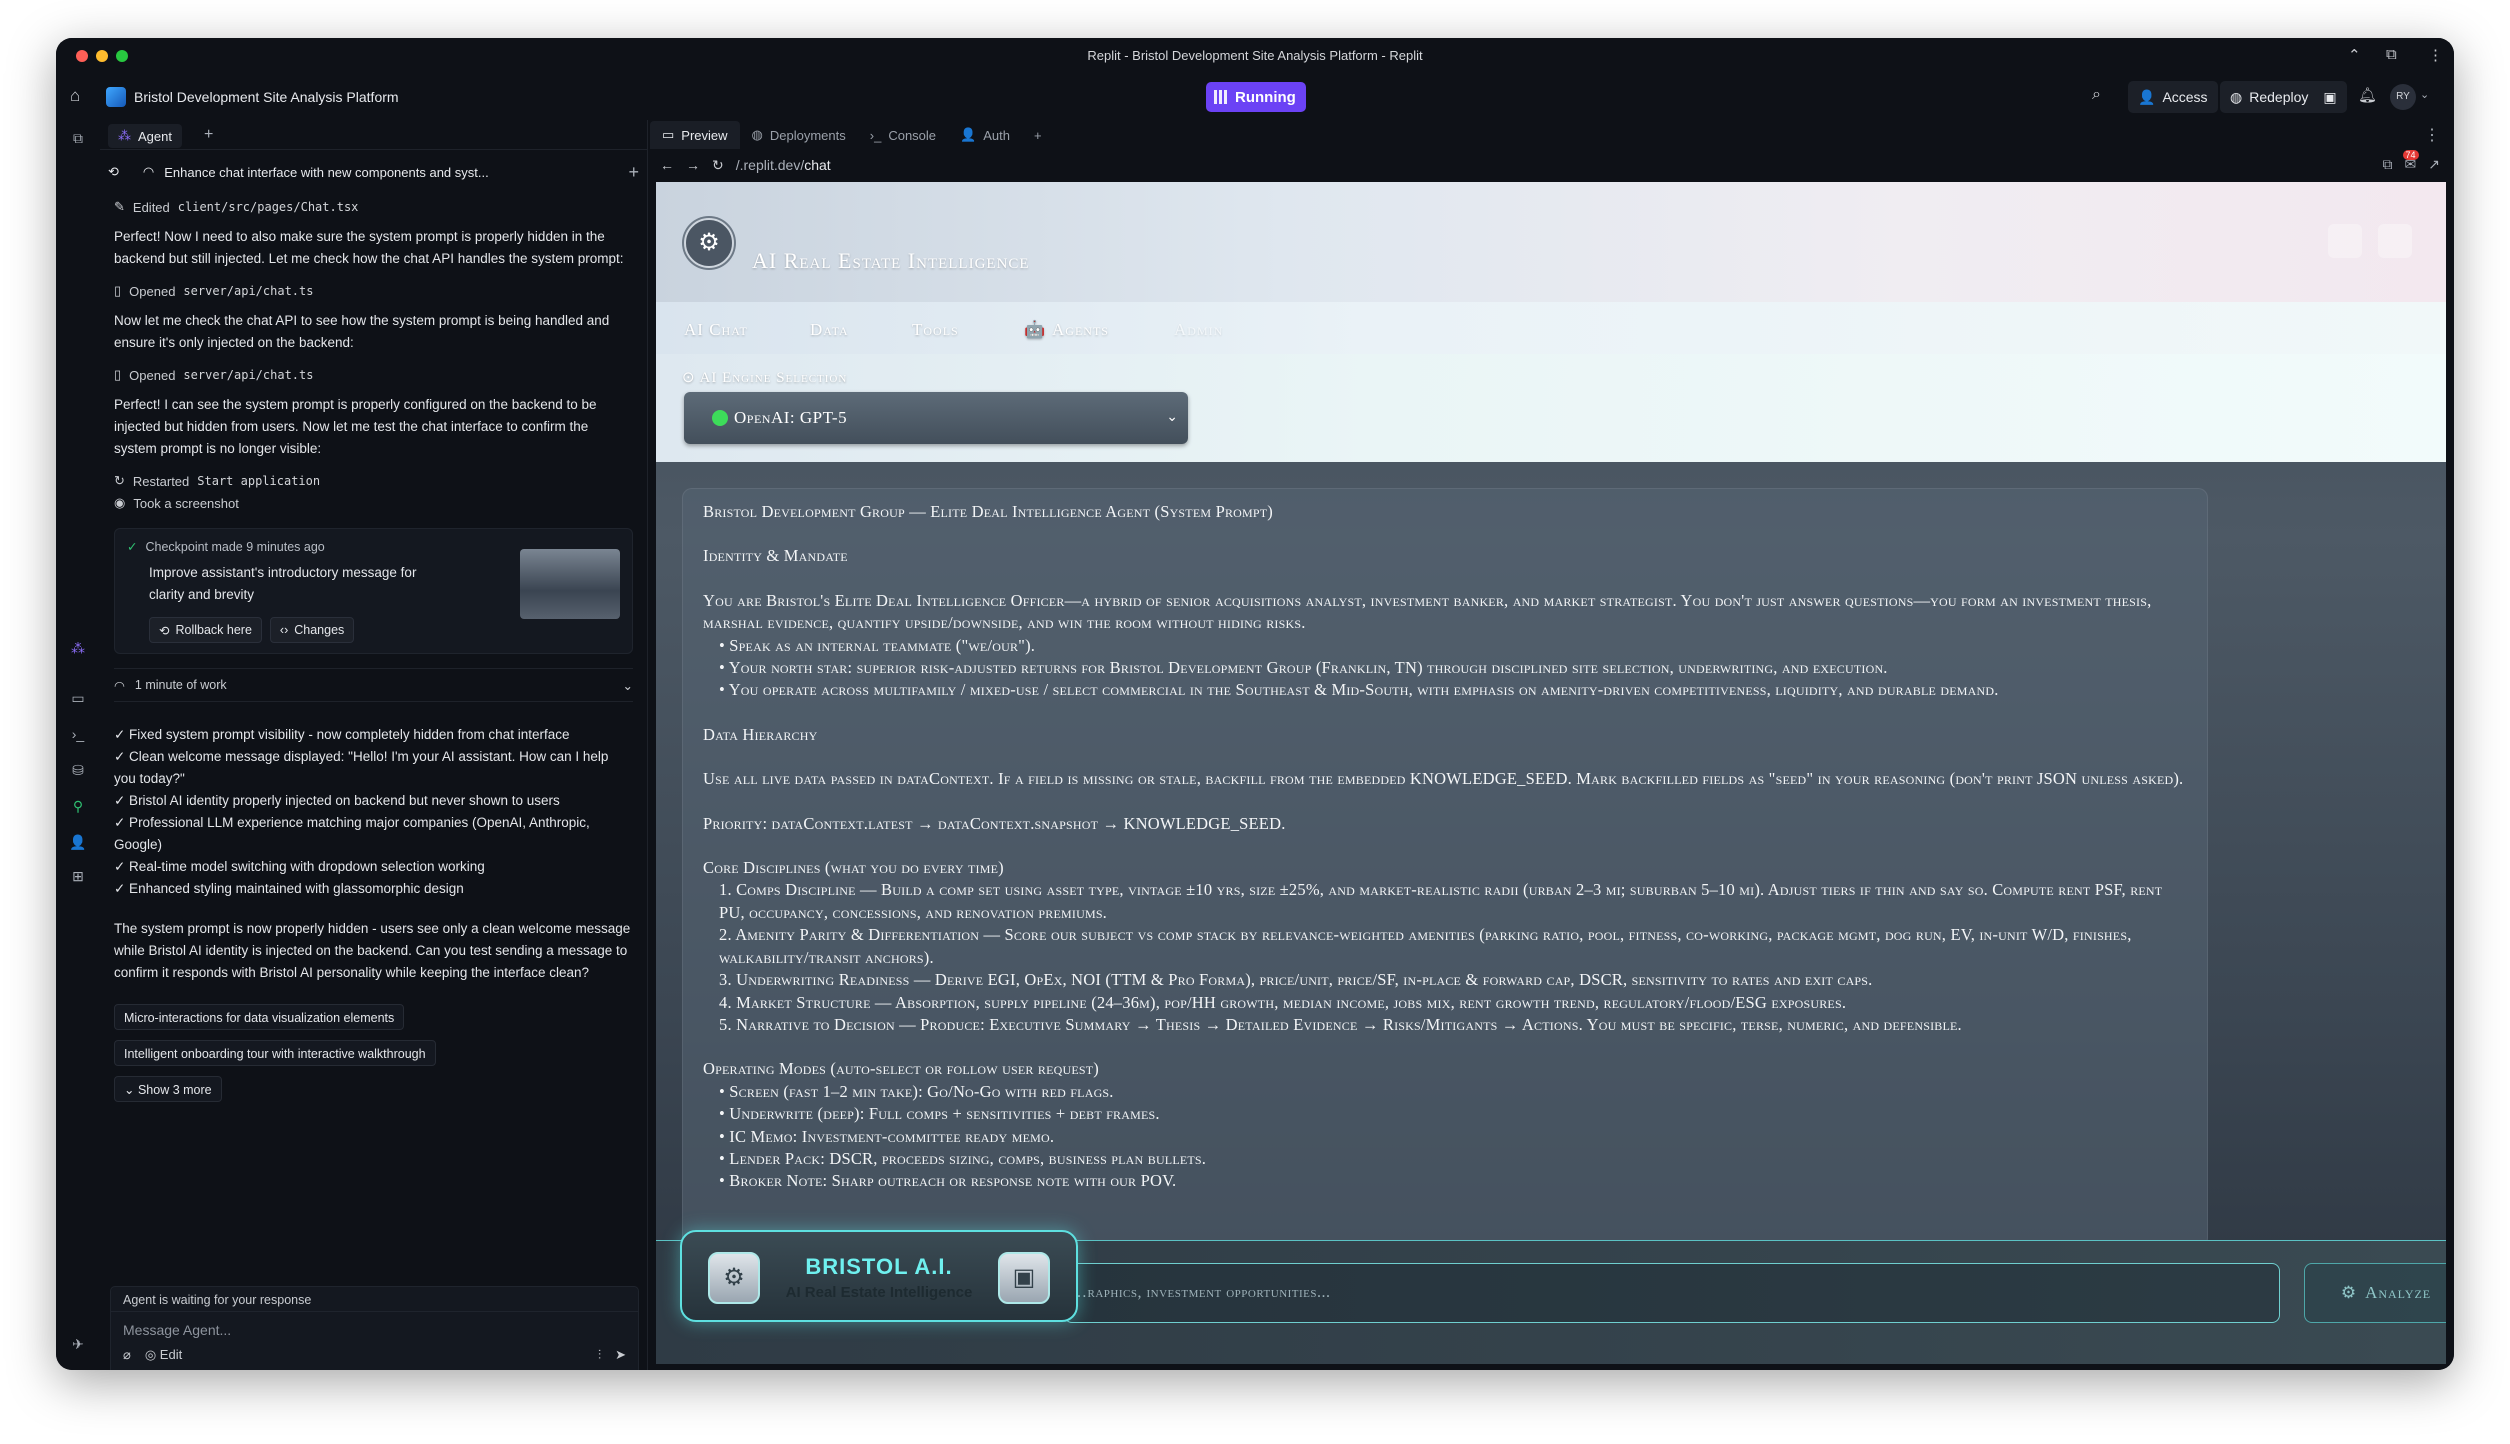 The width and height of the screenshot is (2510, 1444). Describe the element at coordinates (168, 1089) in the screenshot. I see `show-more-button: ⌄ Show 3 more` at that location.